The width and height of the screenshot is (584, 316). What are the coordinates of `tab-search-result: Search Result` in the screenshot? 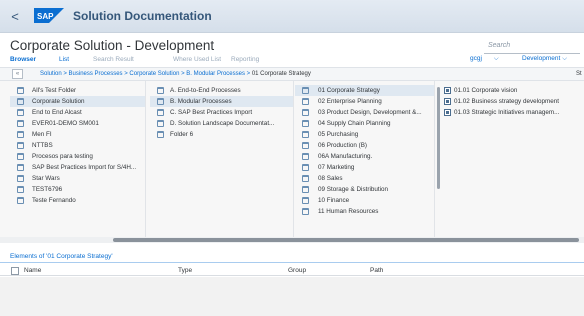 It's located at (113, 59).